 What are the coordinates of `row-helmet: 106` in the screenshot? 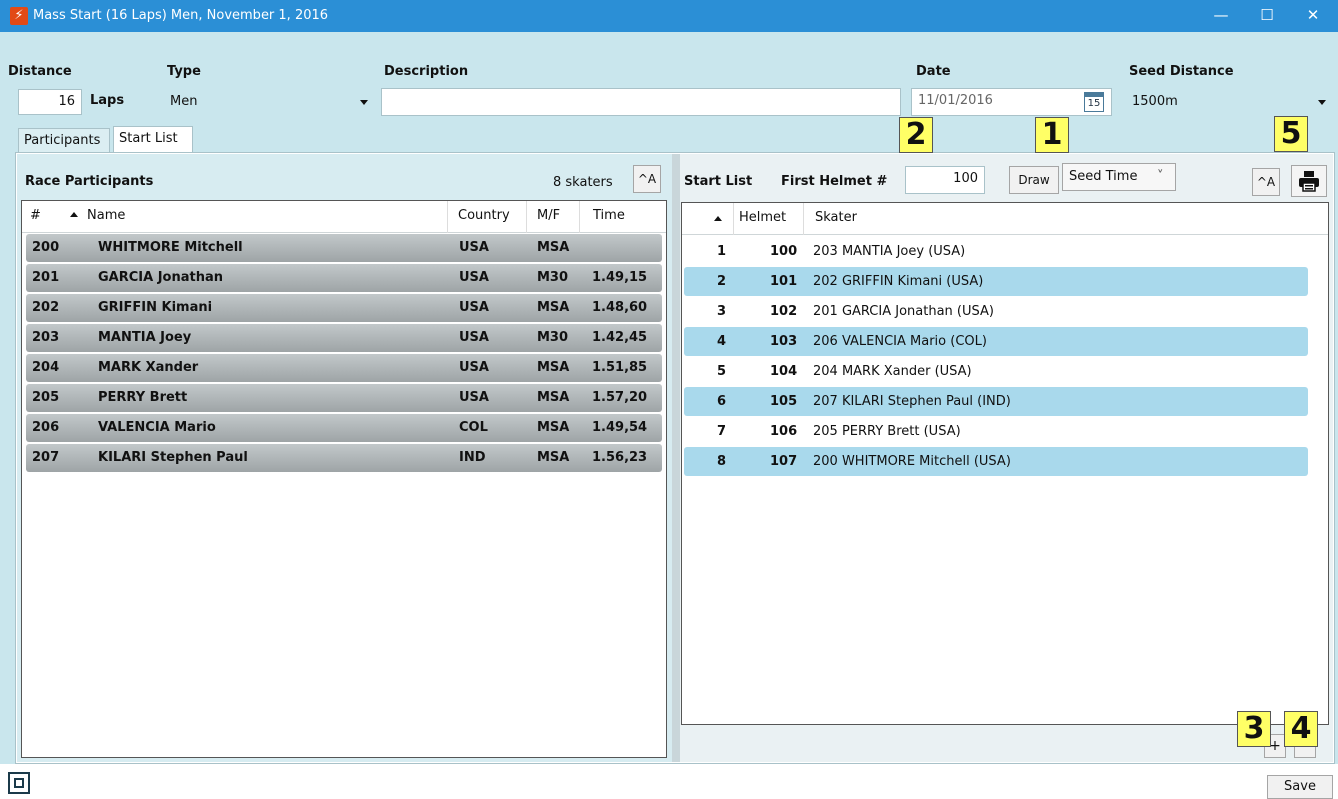 It's located at (784, 431).